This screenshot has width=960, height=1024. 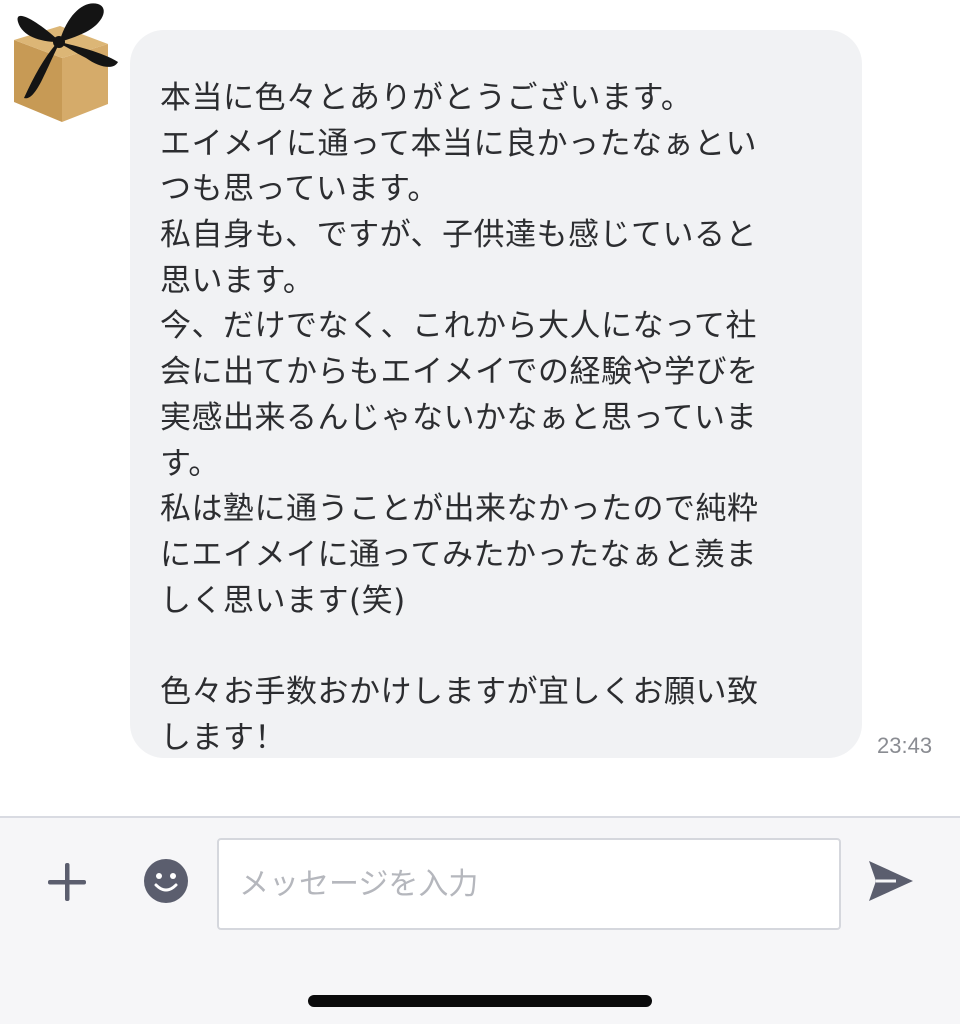 I want to click on message-line: 私は塾に通うことが出来なかったので純粋, so click(x=459, y=509).